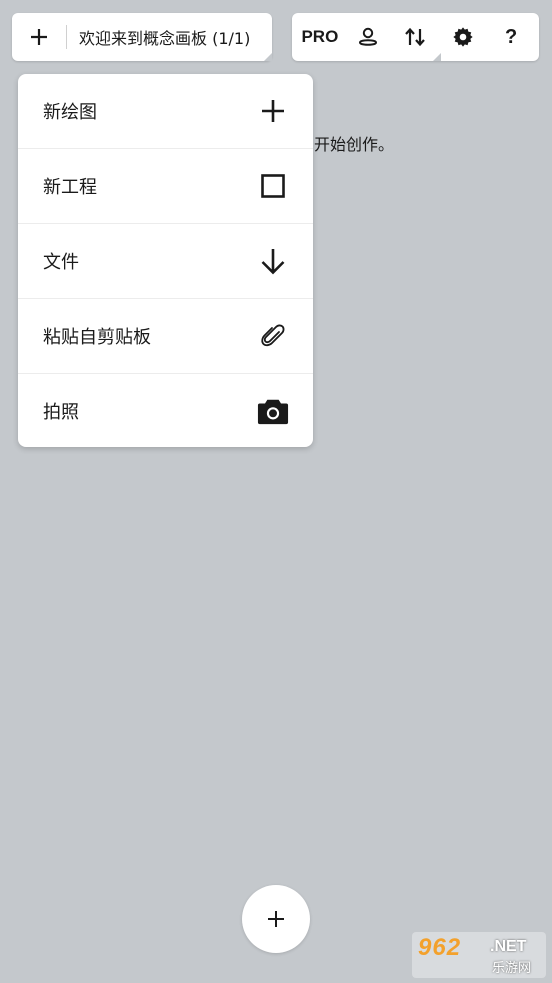  I want to click on sort-arrows-icon, so click(415, 37).